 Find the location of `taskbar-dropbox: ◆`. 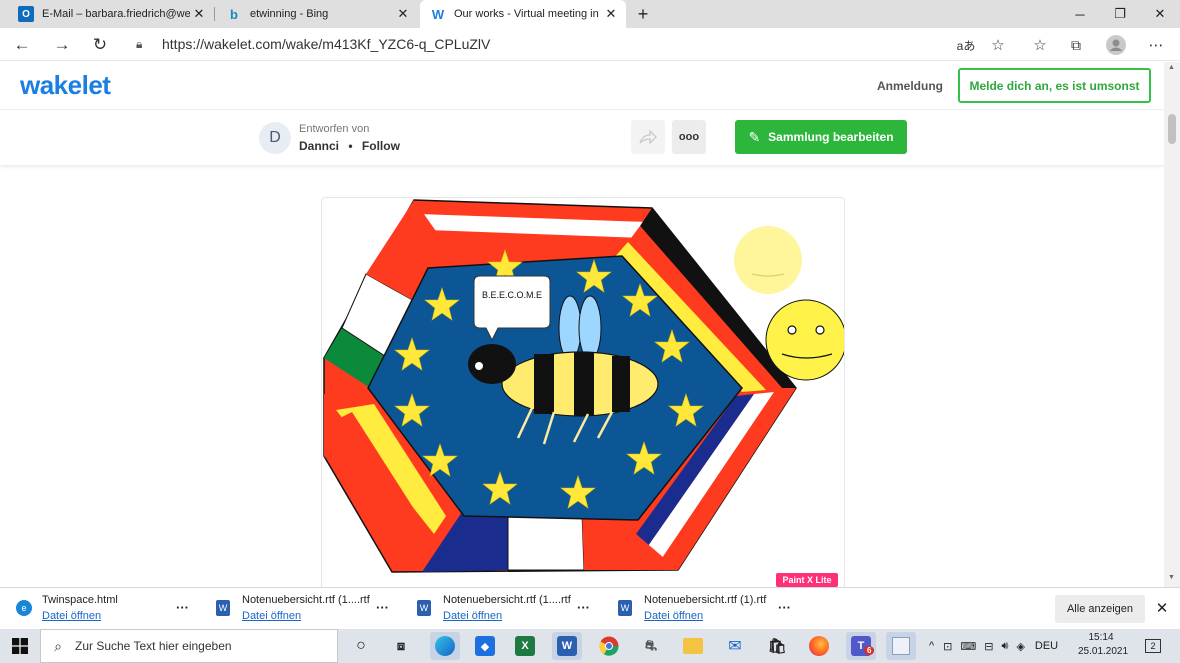

taskbar-dropbox: ◆ is located at coordinates (485, 646).